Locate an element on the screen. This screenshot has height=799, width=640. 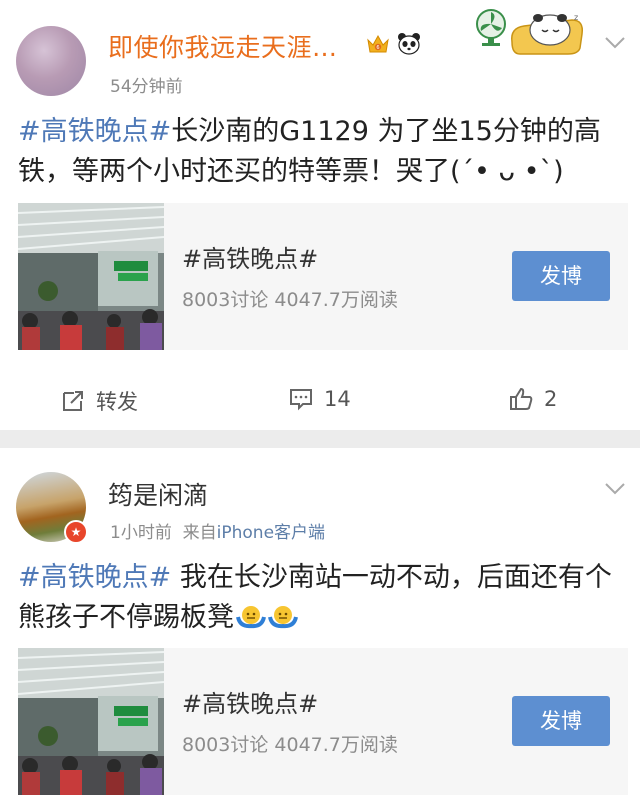
post-time: 1小时前 is located at coordinates (141, 533).